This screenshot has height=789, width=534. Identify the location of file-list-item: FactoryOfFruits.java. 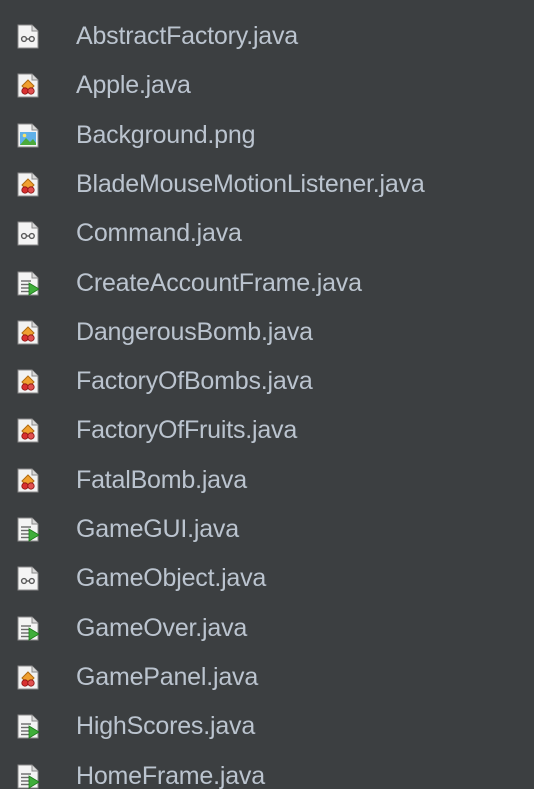
(267, 430).